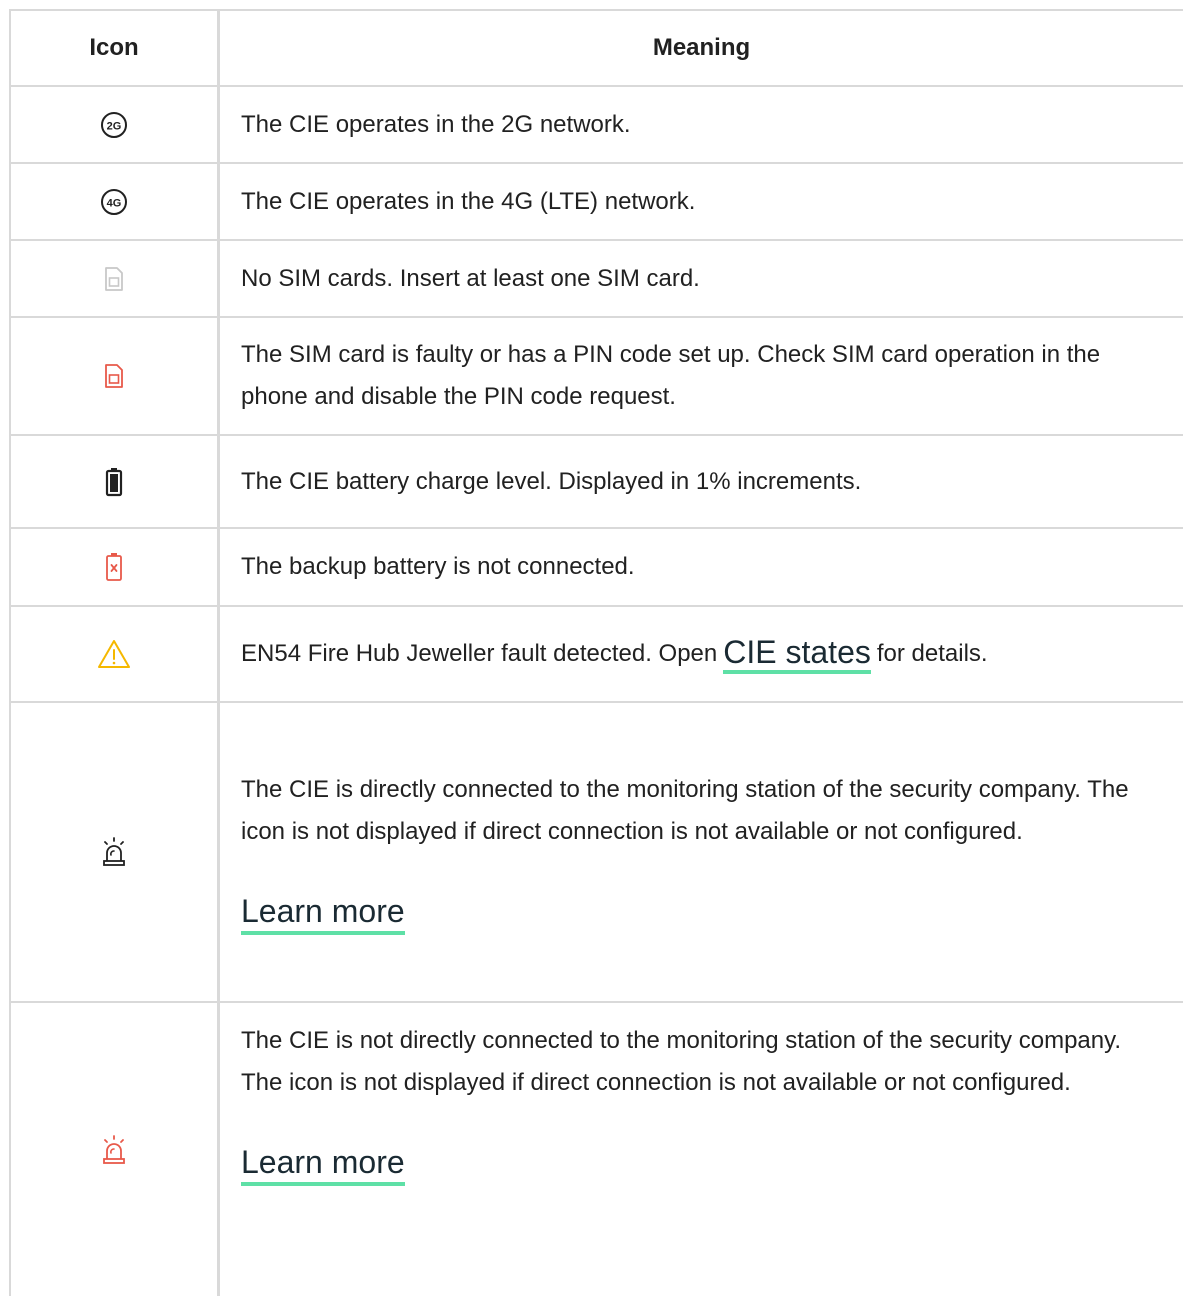 The image size is (1183, 1296). I want to click on 4g-icon-label: 4G, so click(114, 203).